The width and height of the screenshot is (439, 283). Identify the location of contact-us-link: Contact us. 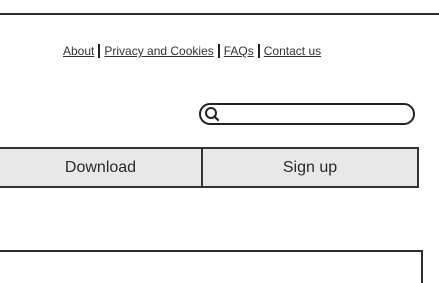
(292, 51).